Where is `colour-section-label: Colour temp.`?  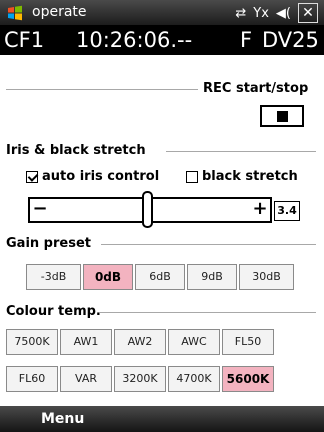
colour-section-label: Colour temp. is located at coordinates (53, 311).